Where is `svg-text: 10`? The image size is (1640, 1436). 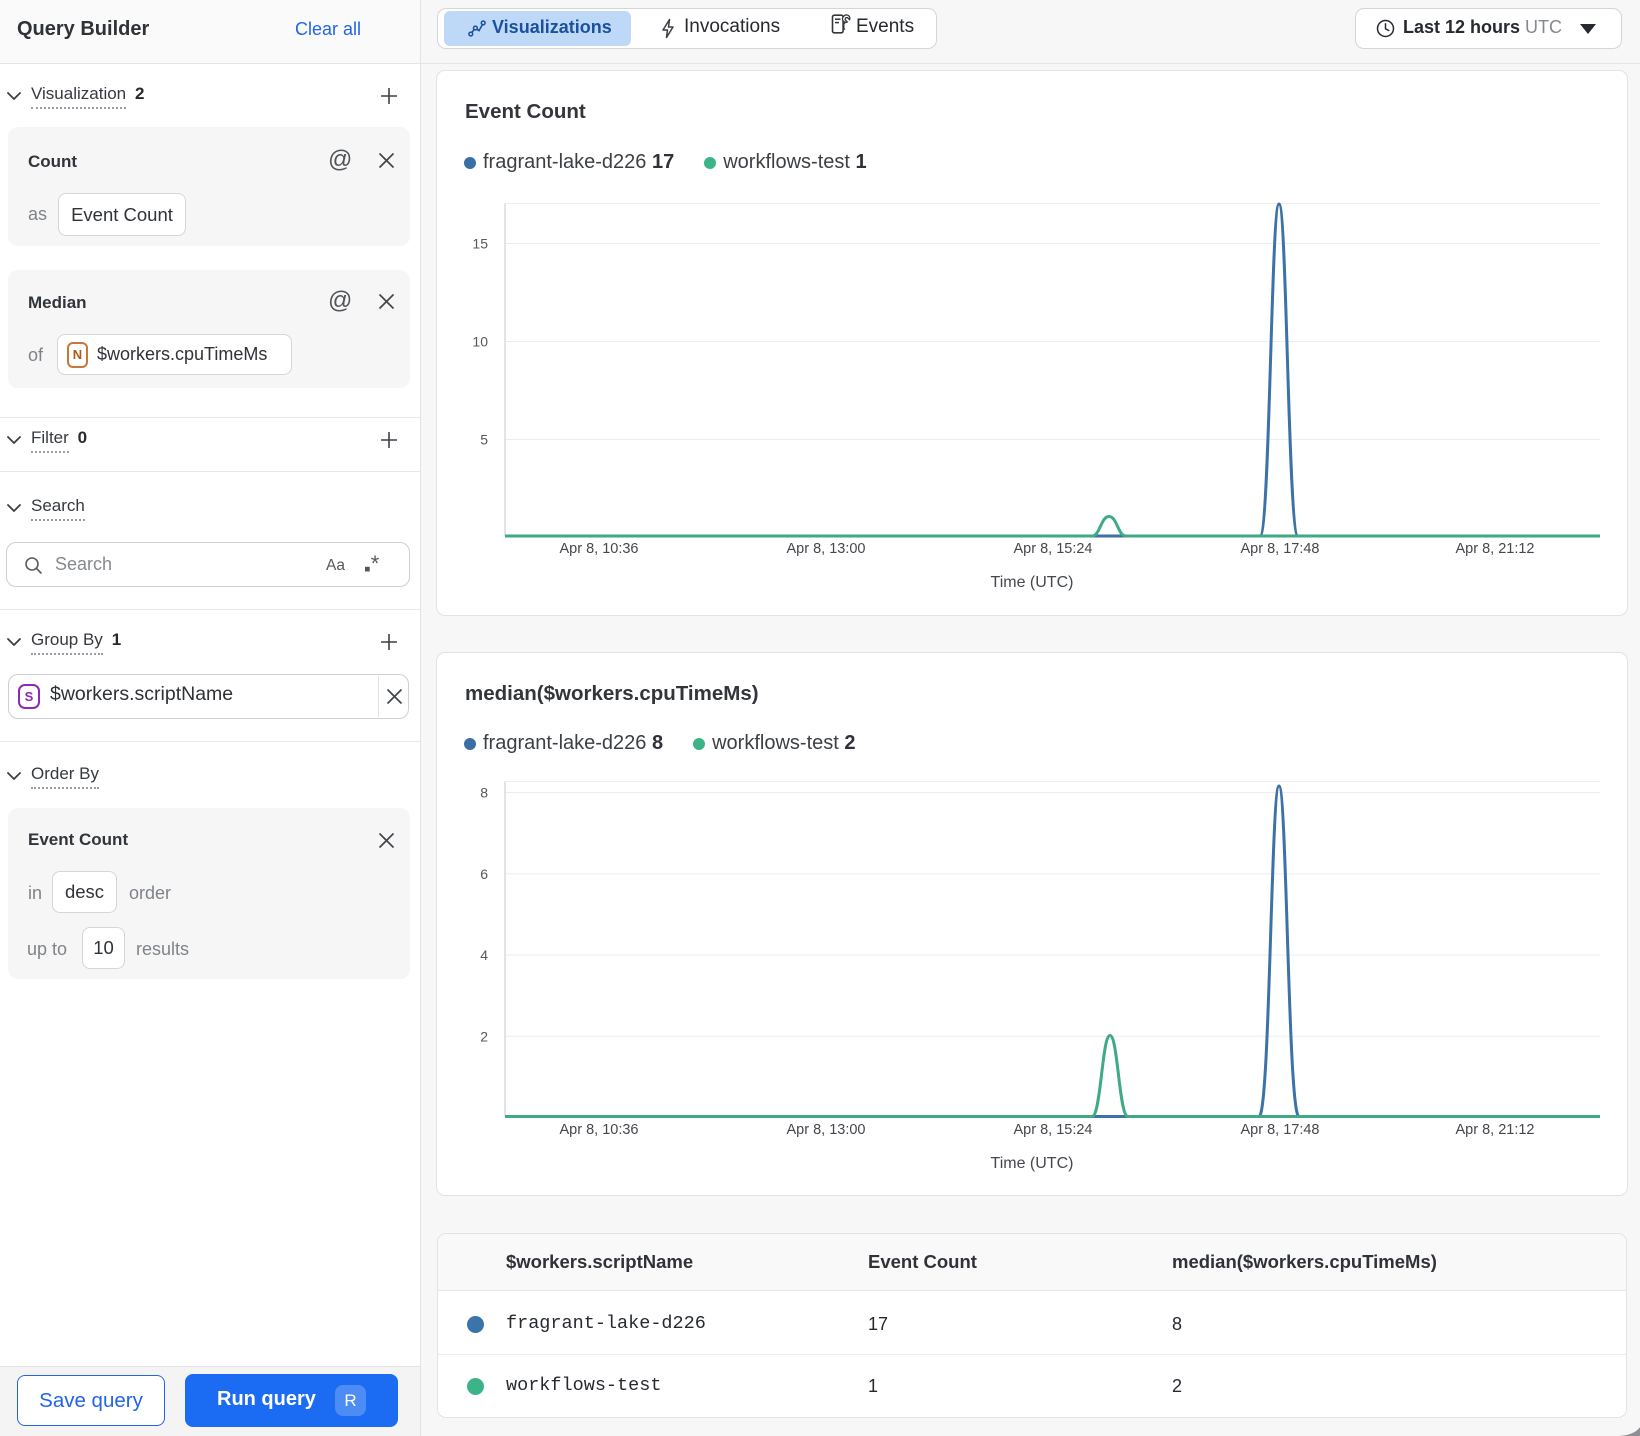 svg-text: 10 is located at coordinates (480, 342).